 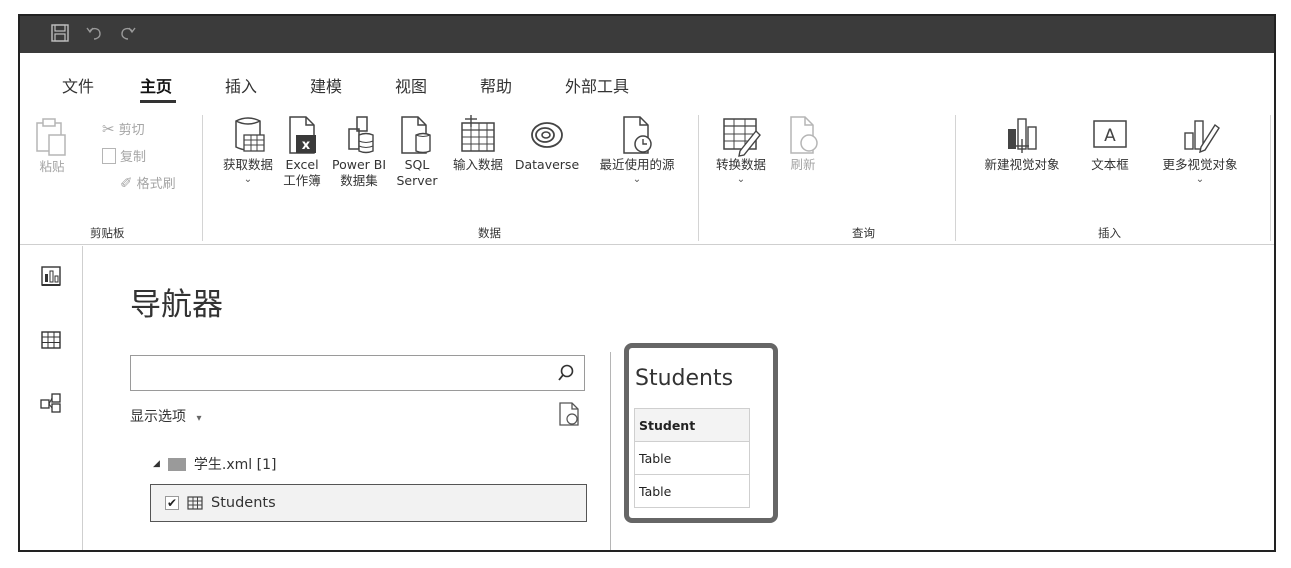 What do you see at coordinates (126, 182) in the screenshot?
I see `format-painter-icon: ✐` at bounding box center [126, 182].